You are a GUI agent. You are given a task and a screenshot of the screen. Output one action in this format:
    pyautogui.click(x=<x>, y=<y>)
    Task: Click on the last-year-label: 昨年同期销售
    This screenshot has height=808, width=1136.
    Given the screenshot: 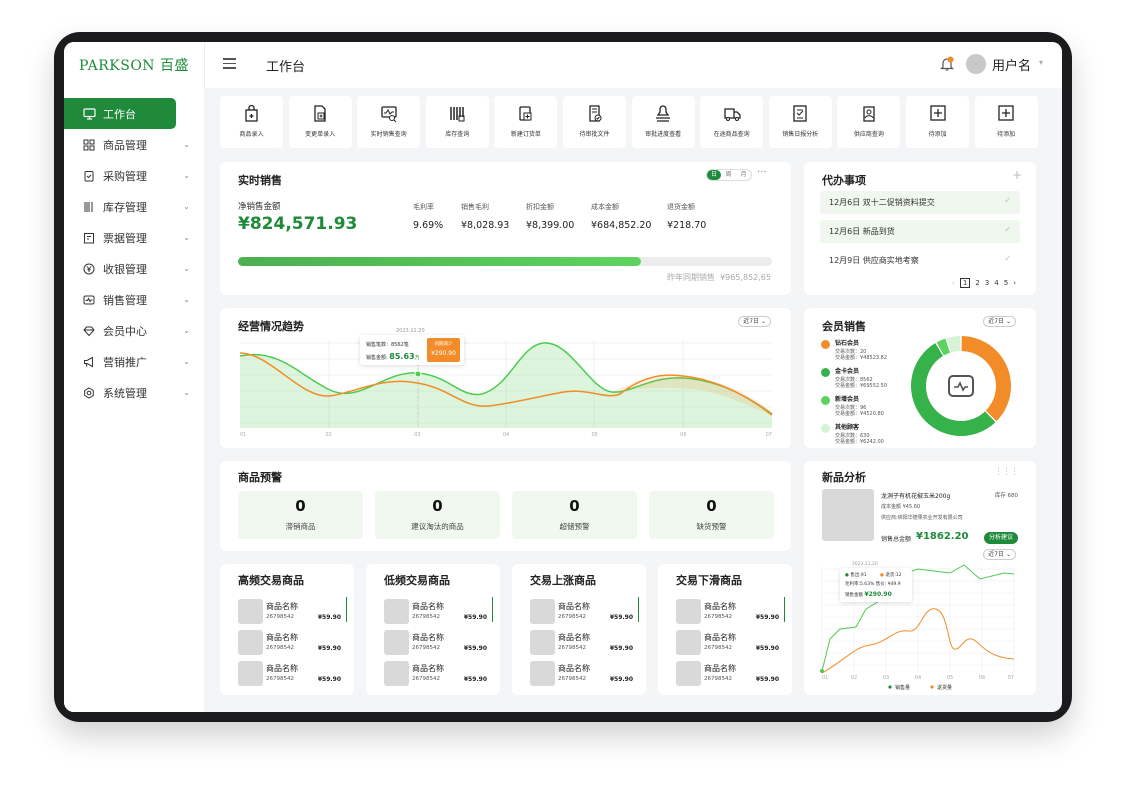 What is the action you would take?
    pyautogui.click(x=691, y=277)
    